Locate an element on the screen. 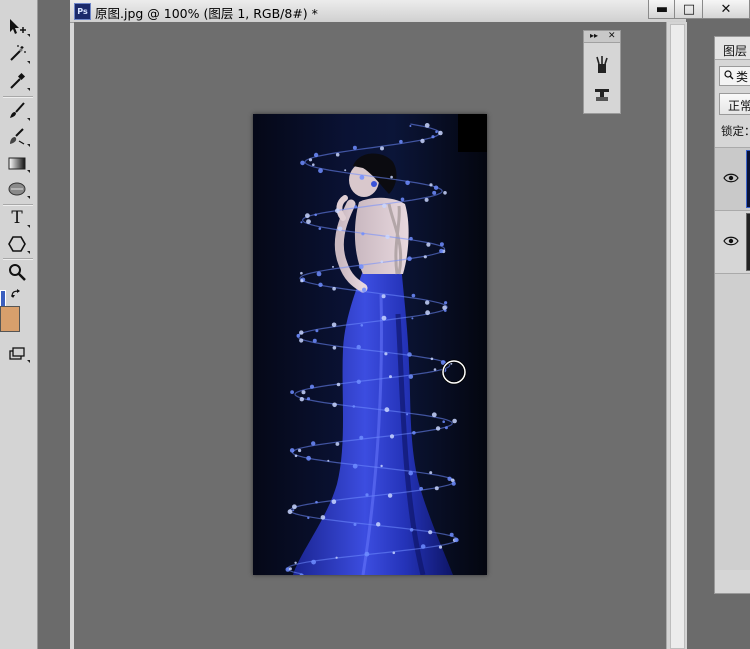 The image size is (750, 649). swap-colors-icon is located at coordinates (16, 294).